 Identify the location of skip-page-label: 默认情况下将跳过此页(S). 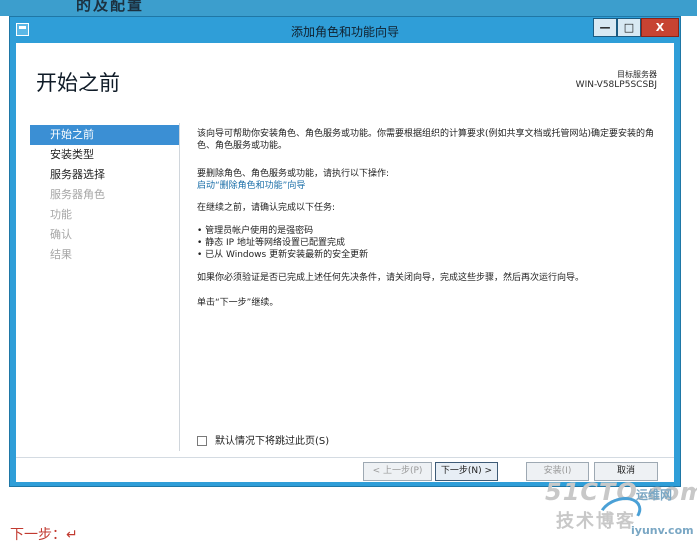
(272, 441).